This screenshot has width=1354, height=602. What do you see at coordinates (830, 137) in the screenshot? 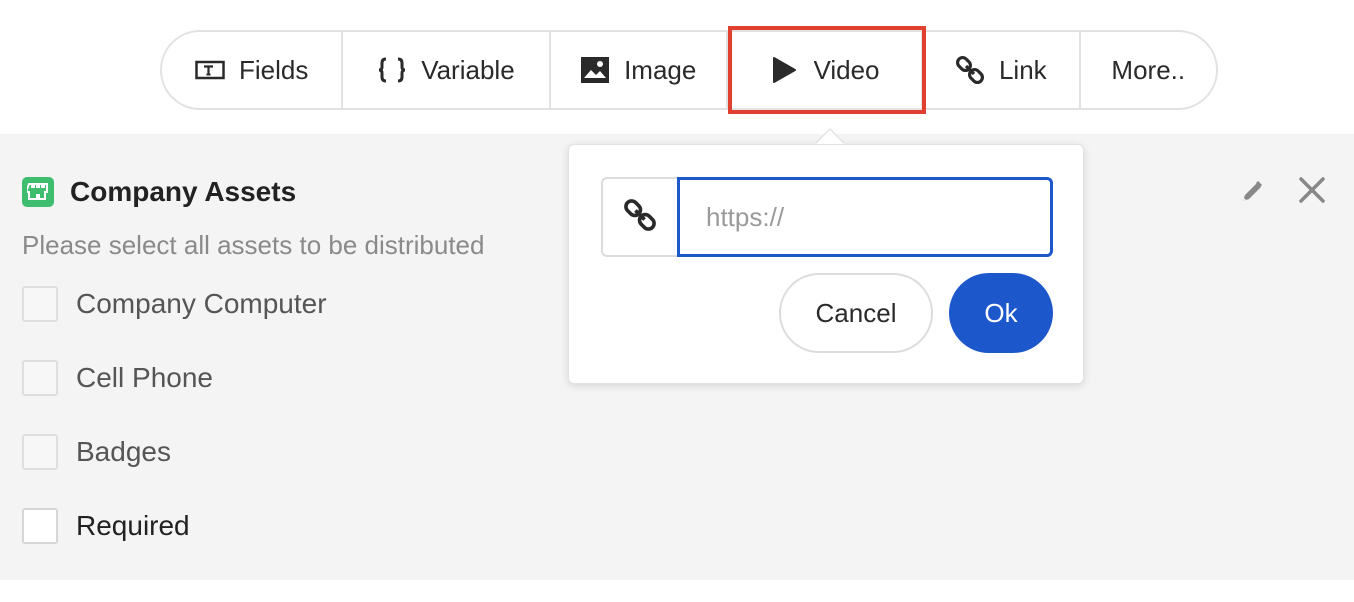
I see `popover-arrow` at bounding box center [830, 137].